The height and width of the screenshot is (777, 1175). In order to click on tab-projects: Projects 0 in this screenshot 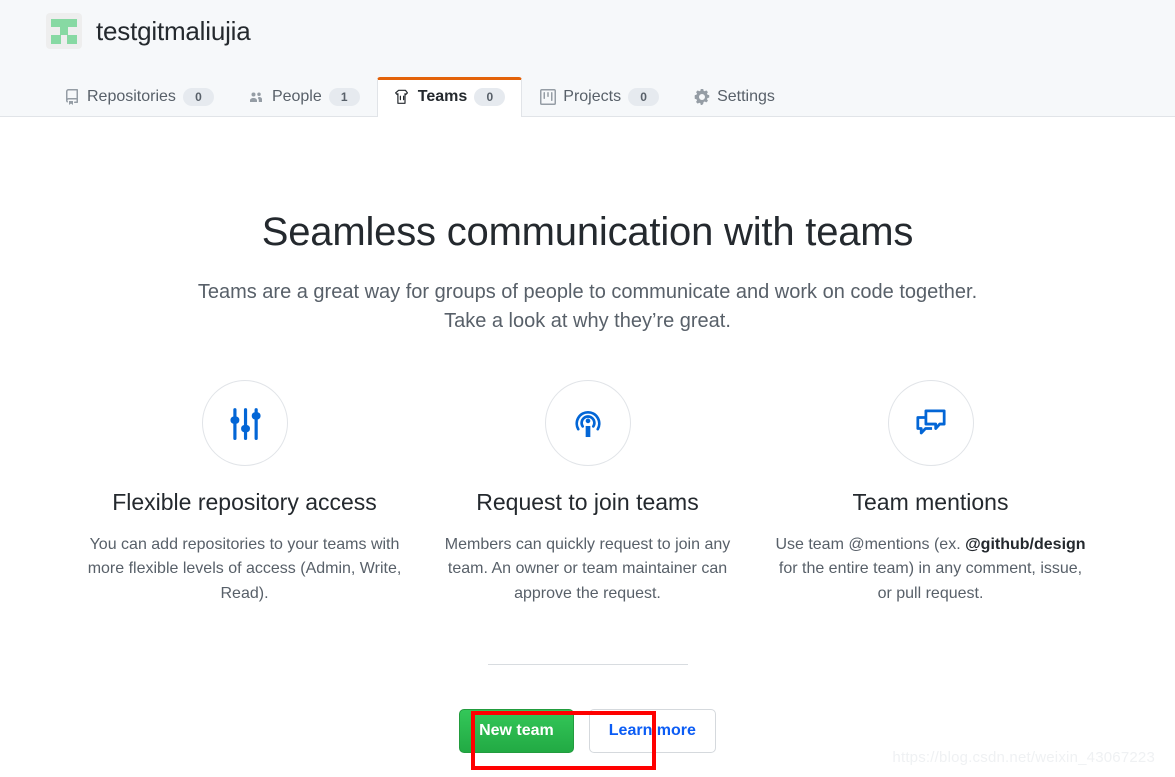, I will do `click(599, 97)`.